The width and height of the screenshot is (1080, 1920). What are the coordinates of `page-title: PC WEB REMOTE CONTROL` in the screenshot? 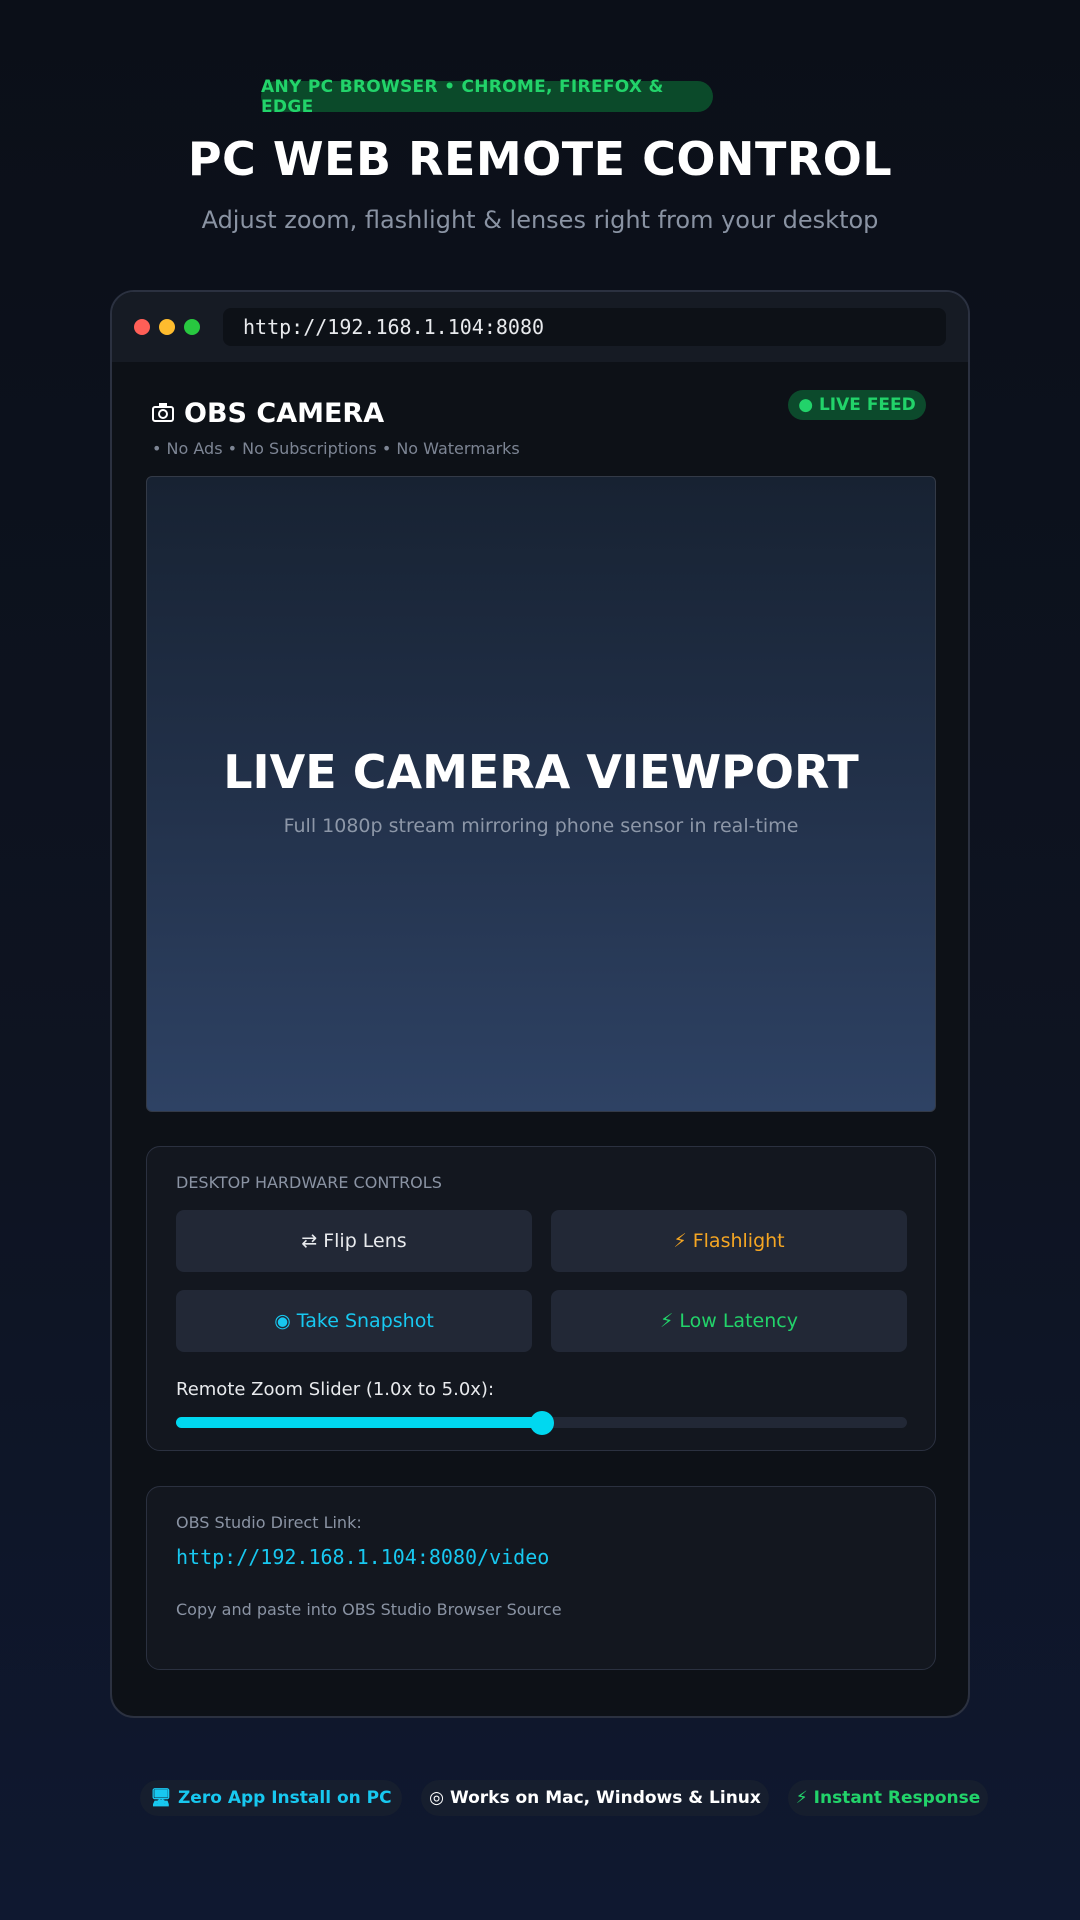 It's located at (540, 159).